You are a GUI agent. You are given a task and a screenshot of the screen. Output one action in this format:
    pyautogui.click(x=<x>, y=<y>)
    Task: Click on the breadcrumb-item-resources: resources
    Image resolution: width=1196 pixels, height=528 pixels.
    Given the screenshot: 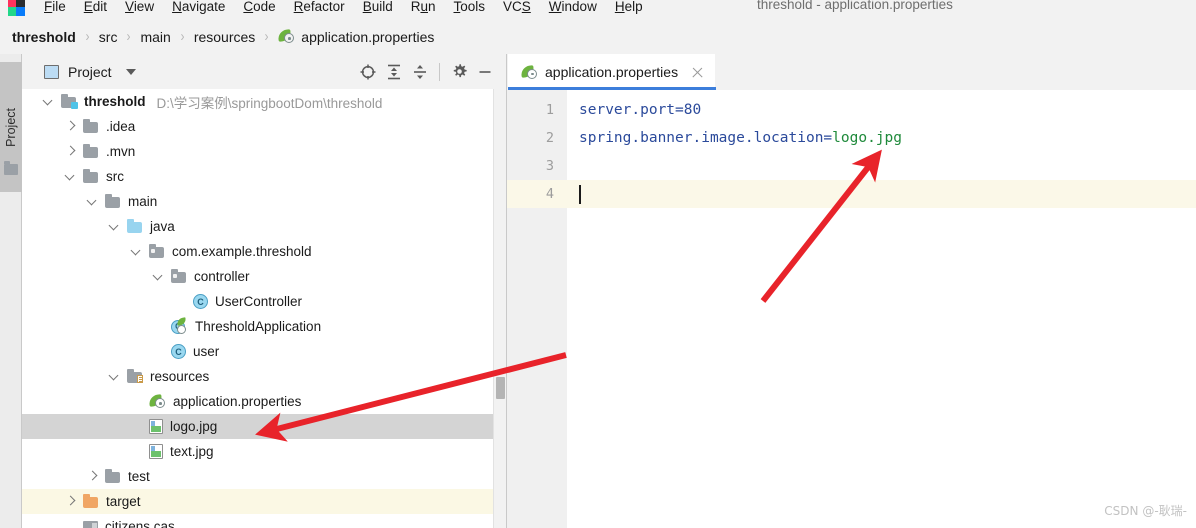 What is the action you would take?
    pyautogui.click(x=224, y=37)
    